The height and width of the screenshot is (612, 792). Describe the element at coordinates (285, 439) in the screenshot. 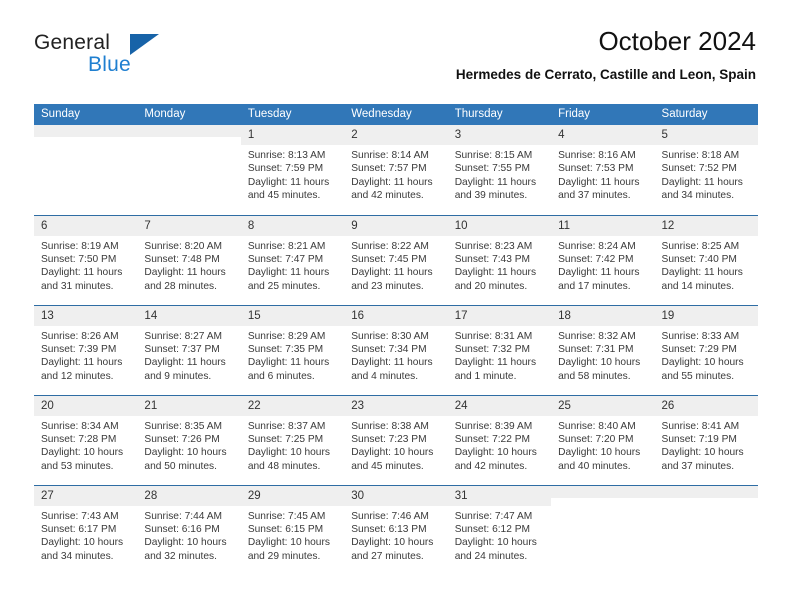

I see `sunset-text: Sunset: 7:25 PM` at that location.